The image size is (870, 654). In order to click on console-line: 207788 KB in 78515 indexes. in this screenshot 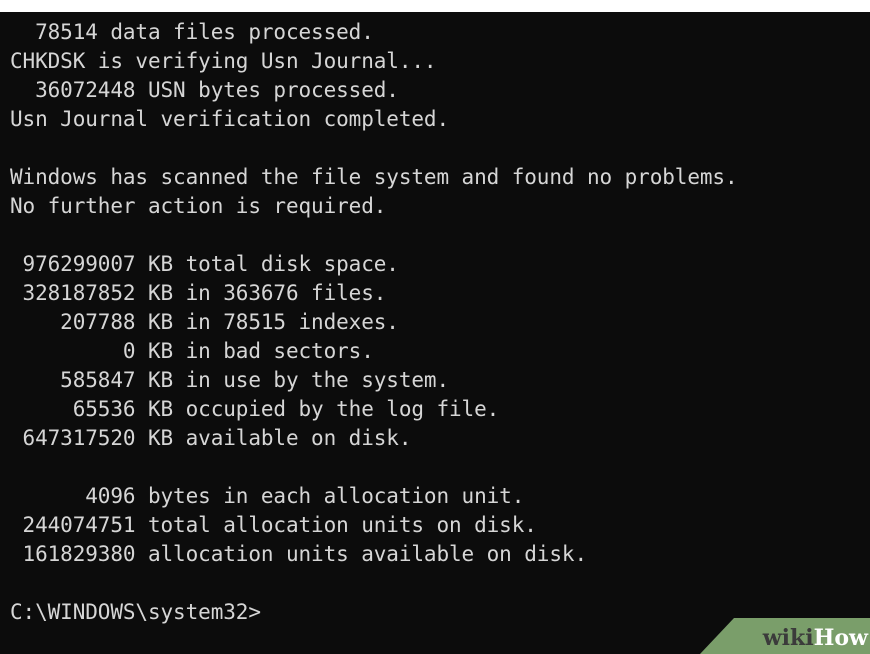, I will do `click(204, 322)`.